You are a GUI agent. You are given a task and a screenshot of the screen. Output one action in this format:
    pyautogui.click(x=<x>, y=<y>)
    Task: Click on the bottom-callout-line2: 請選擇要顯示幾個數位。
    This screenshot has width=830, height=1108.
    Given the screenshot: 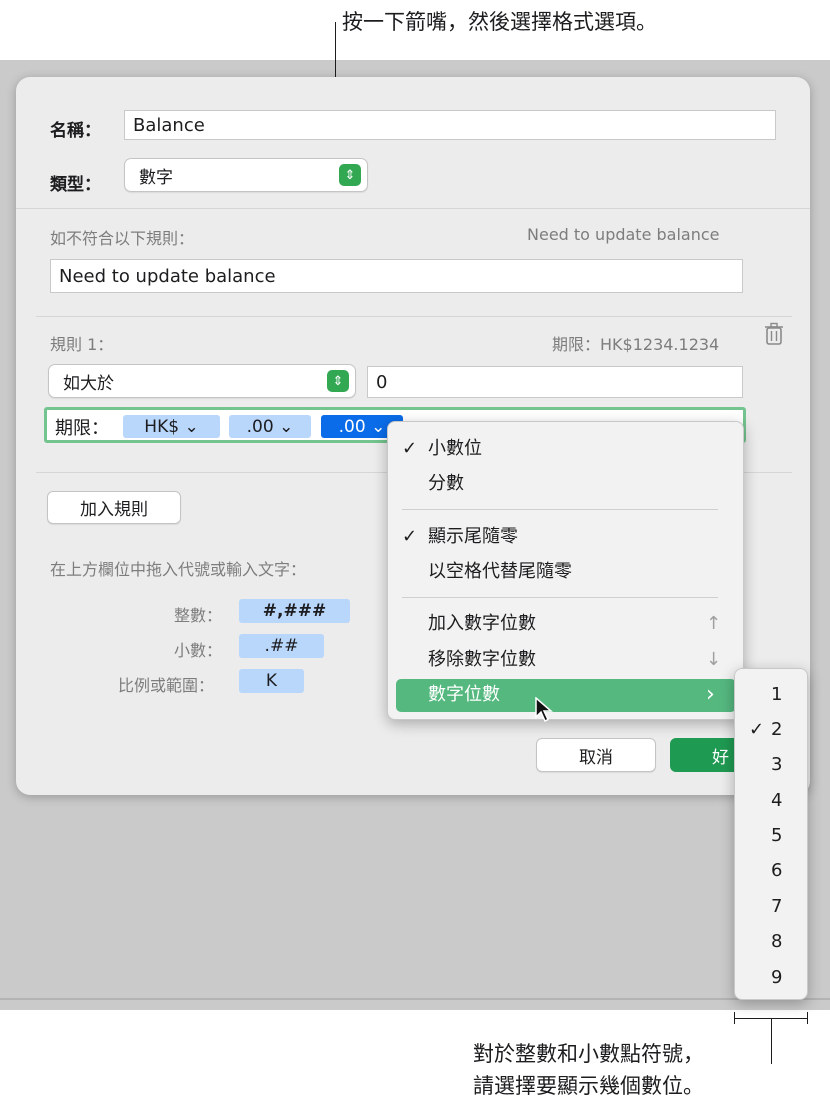 What is the action you would take?
    pyautogui.click(x=588, y=1086)
    